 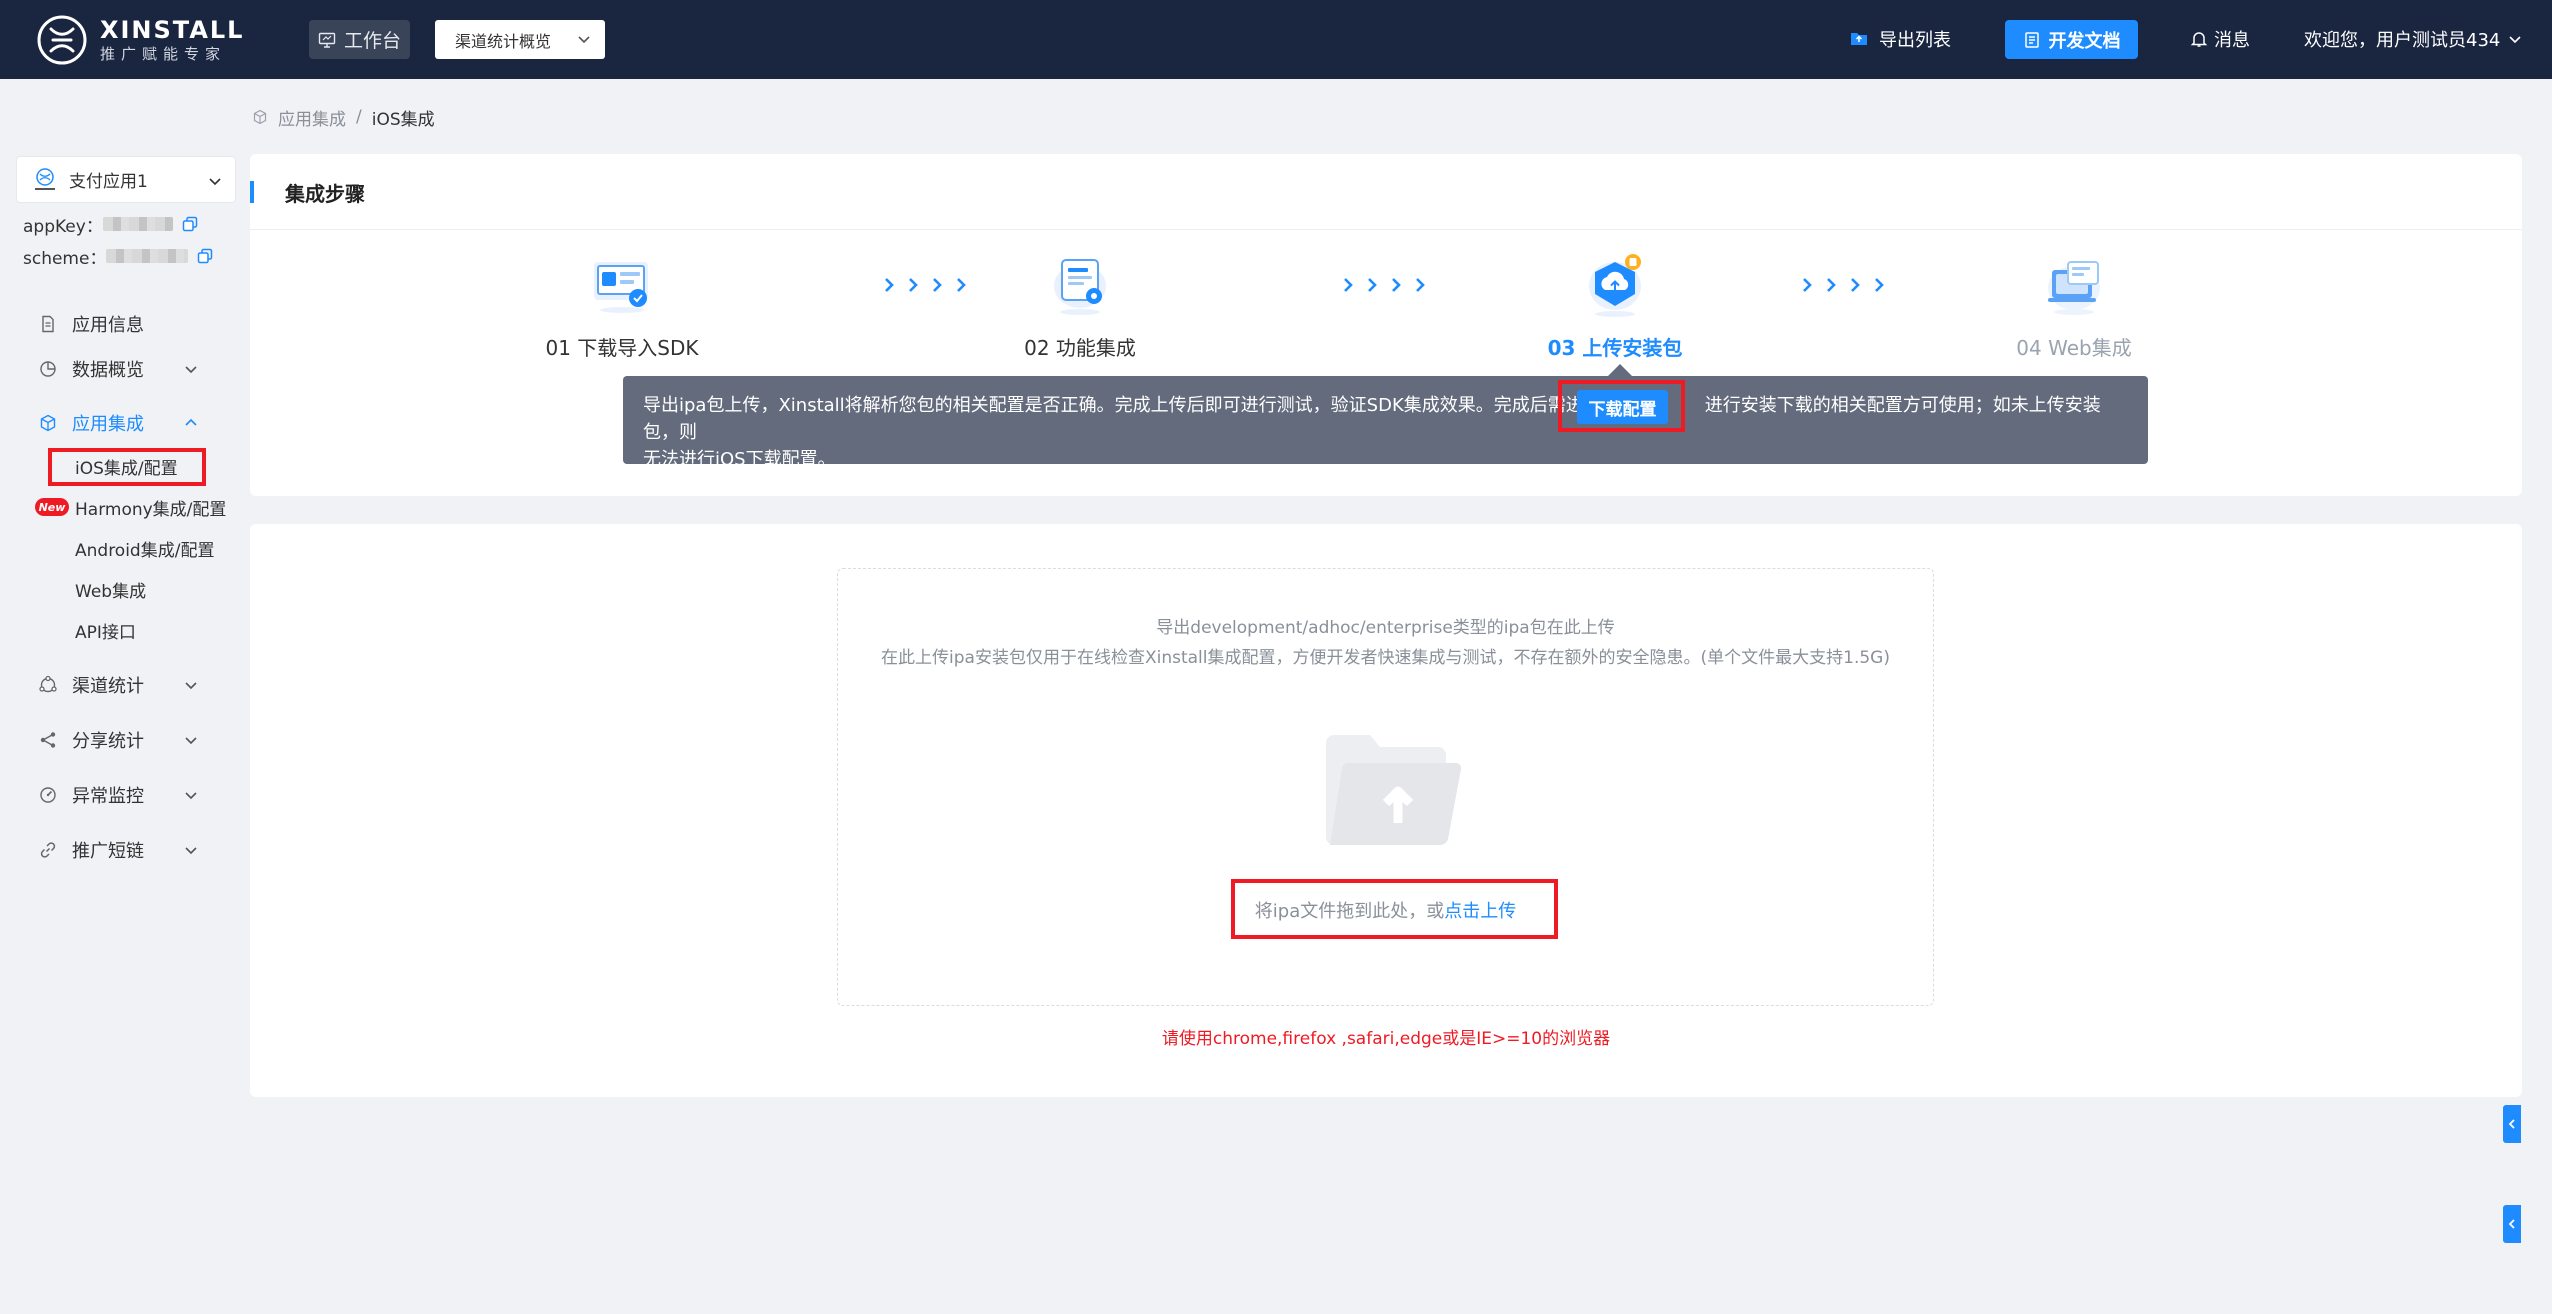 What do you see at coordinates (1859, 39) in the screenshot?
I see `folder-export-icon` at bounding box center [1859, 39].